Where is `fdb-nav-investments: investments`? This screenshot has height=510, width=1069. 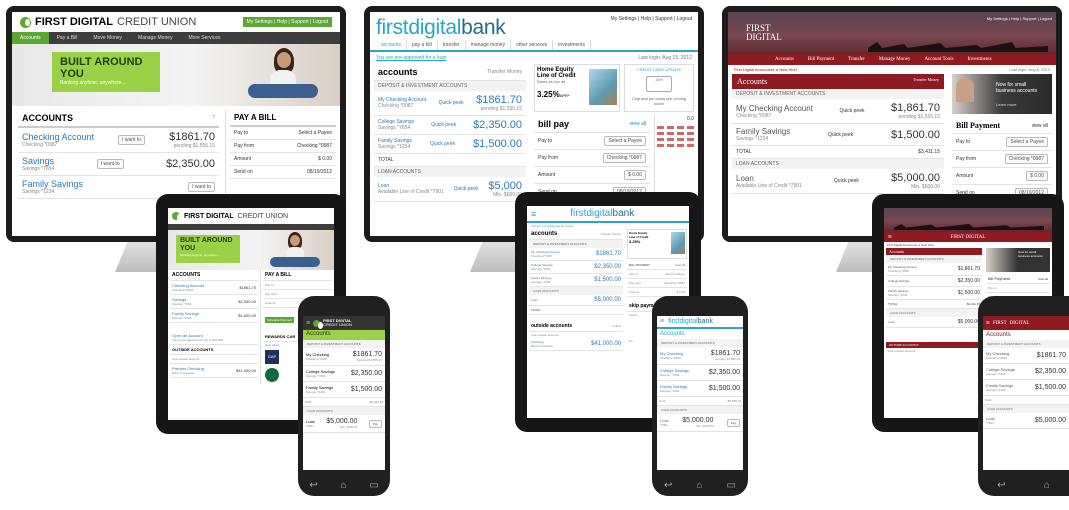 fdb-nav-investments: investments is located at coordinates (572, 45).